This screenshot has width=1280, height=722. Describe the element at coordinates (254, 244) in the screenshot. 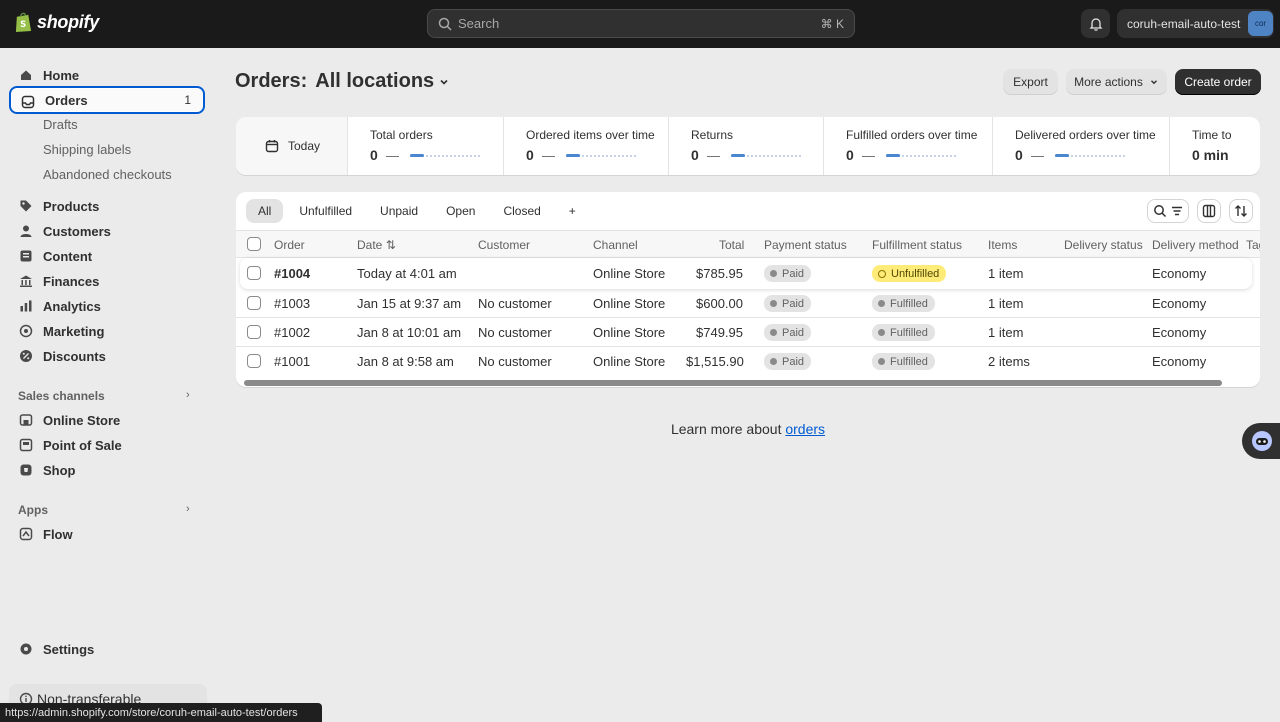

I see `select-all-checkbox` at that location.